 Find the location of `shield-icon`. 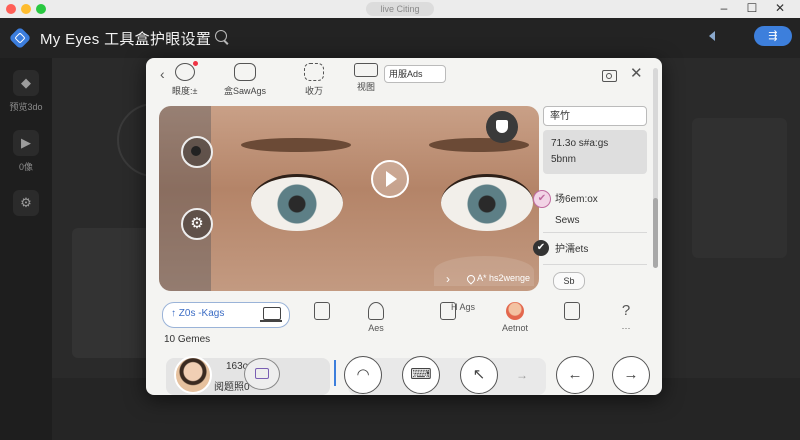

shield-icon is located at coordinates (502, 127).